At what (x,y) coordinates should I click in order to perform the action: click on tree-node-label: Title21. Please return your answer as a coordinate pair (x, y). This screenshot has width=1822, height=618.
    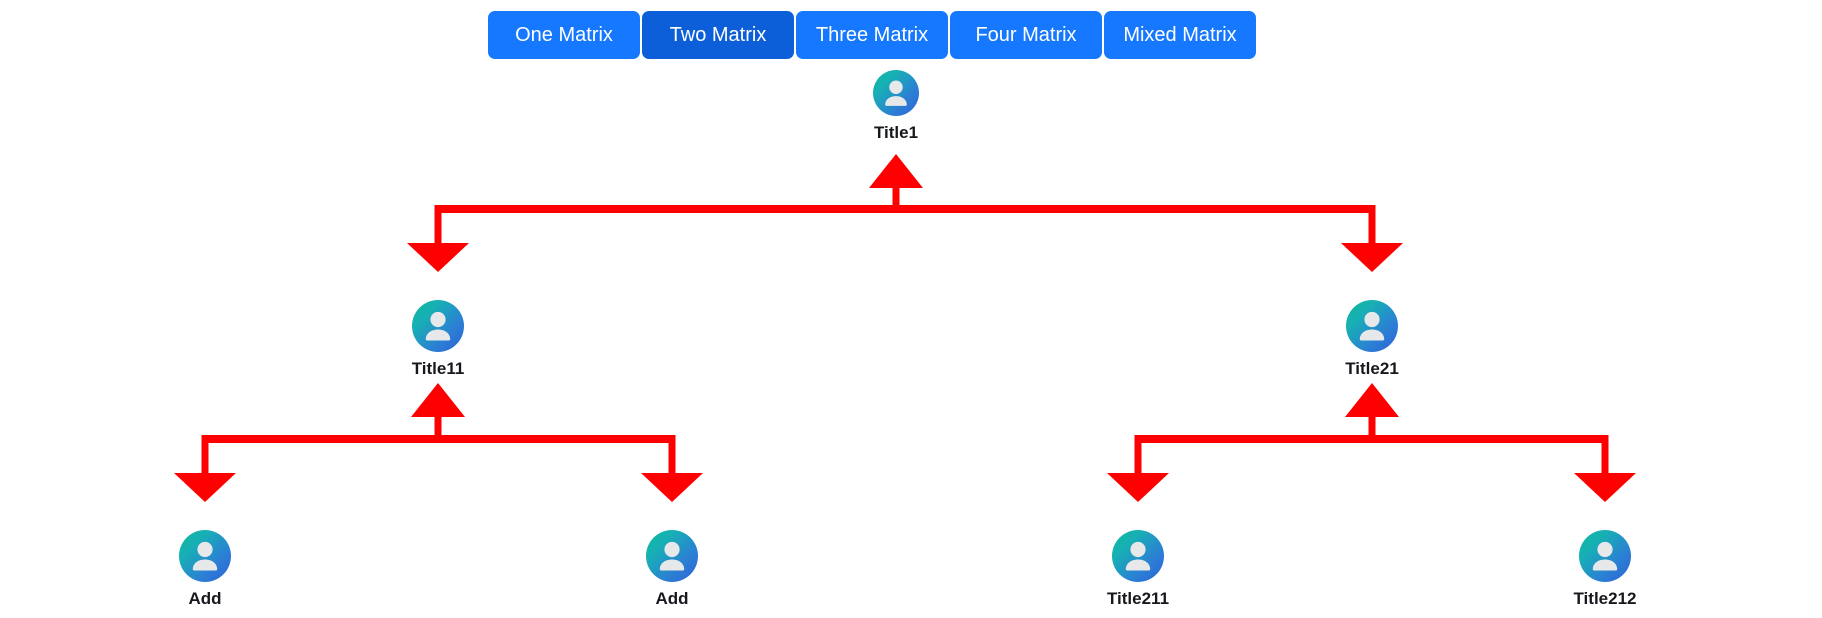
    Looking at the image, I should click on (1372, 368).